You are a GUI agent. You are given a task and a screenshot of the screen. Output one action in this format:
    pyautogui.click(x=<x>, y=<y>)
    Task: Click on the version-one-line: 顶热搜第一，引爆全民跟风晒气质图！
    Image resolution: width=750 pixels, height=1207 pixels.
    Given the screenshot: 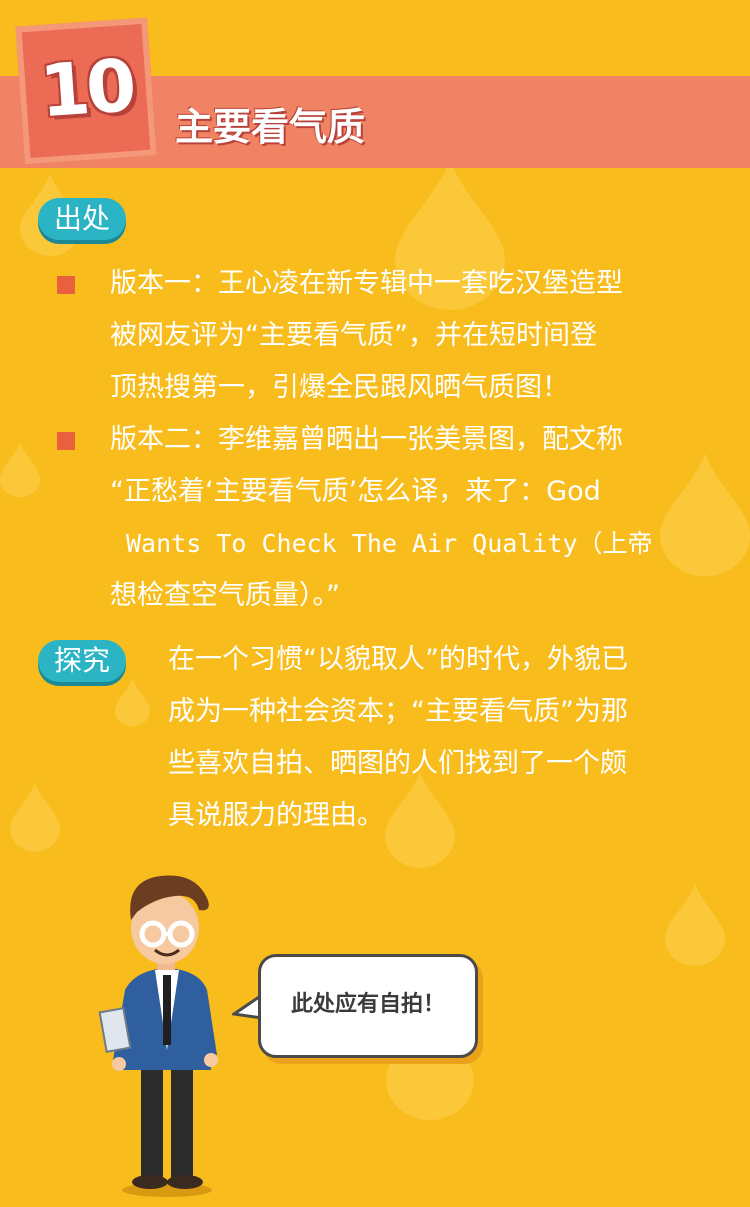 What is the action you would take?
    pyautogui.click(x=339, y=387)
    